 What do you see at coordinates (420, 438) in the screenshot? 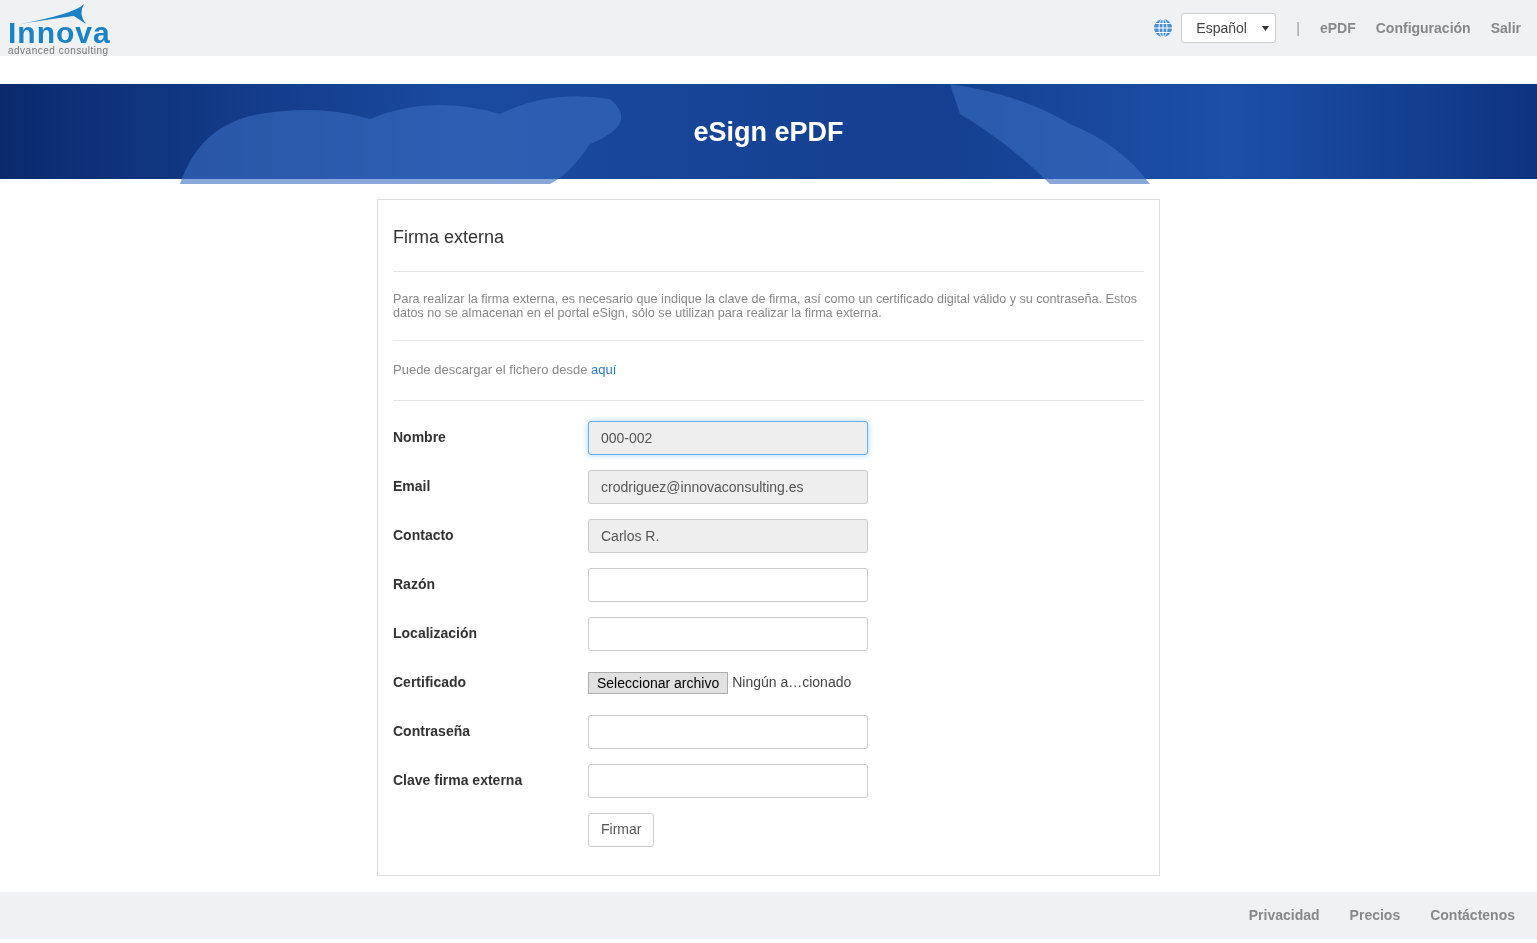
I see `field-label: Nombre` at bounding box center [420, 438].